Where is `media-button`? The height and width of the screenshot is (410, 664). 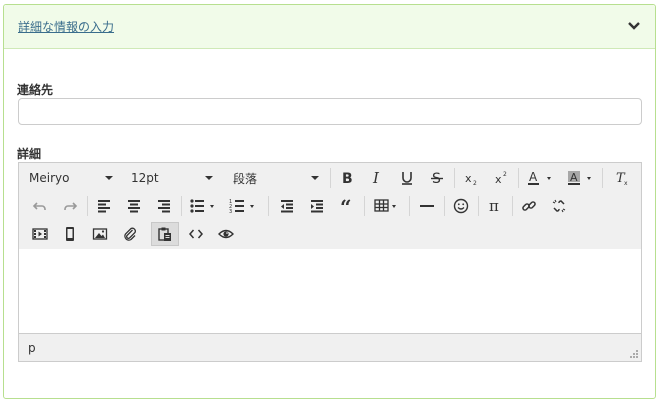 media-button is located at coordinates (40, 234).